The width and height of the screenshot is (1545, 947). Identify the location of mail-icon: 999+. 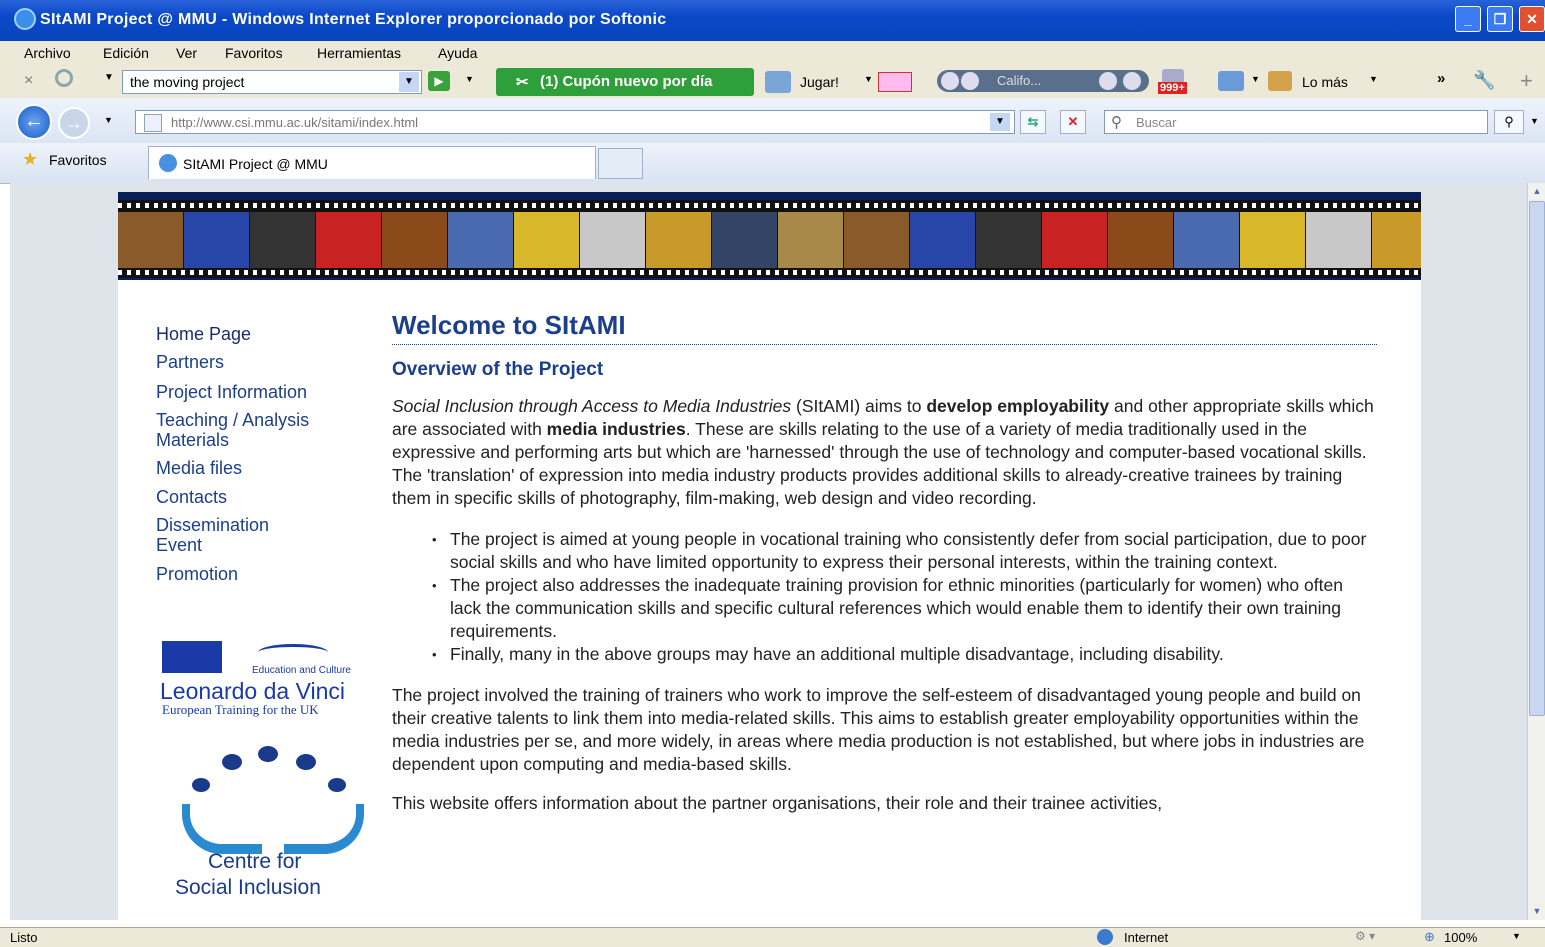
(1178, 82).